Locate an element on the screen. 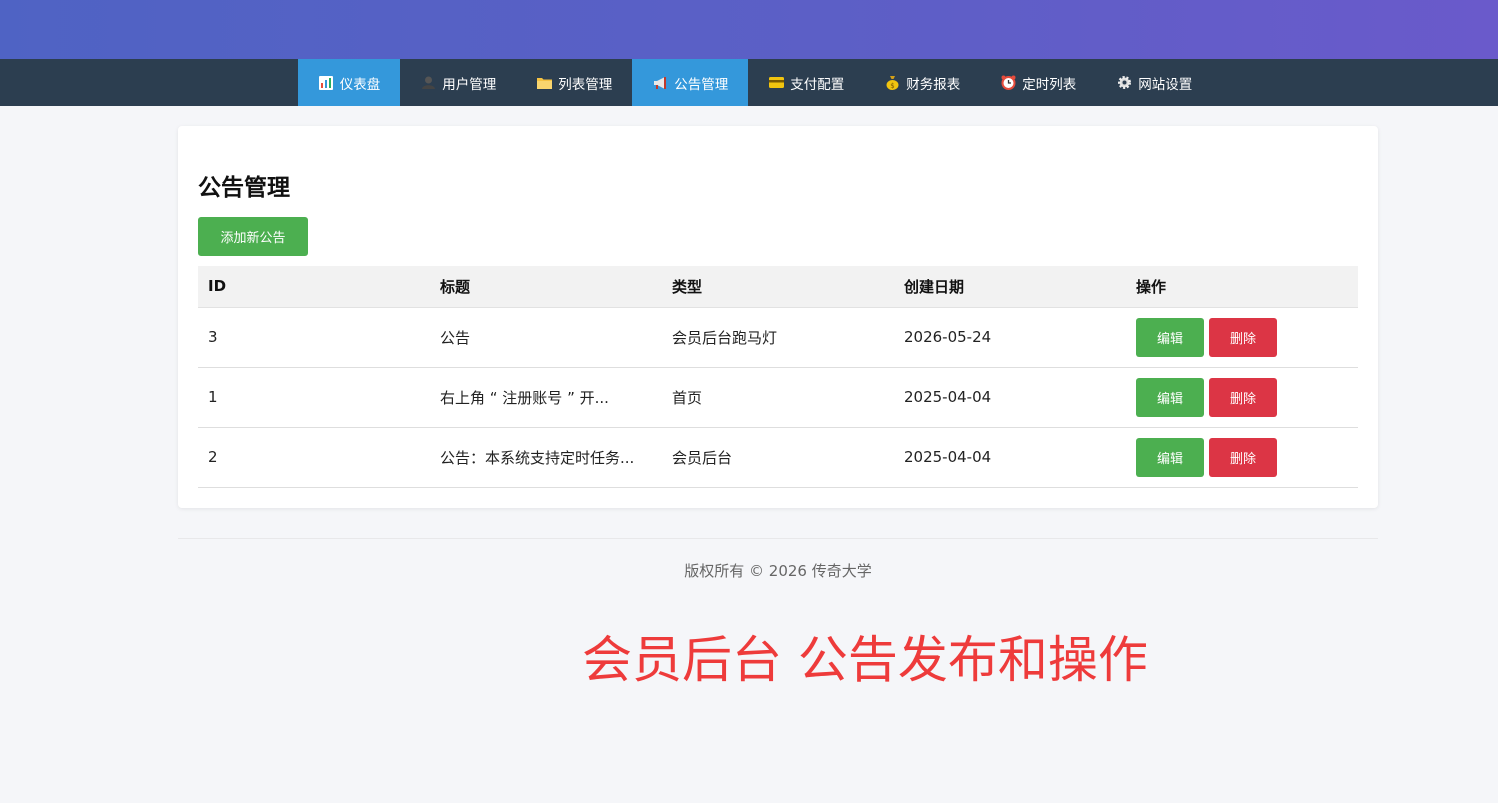 The image size is (1498, 803). nav-item-label: 公告管理 is located at coordinates (701, 84).